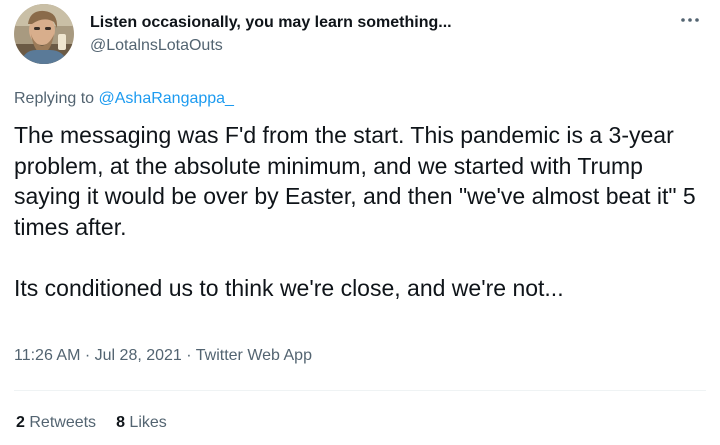 Image resolution: width=720 pixels, height=445 pixels. I want to click on retweets-stat: 2 Retweets, so click(56, 422).